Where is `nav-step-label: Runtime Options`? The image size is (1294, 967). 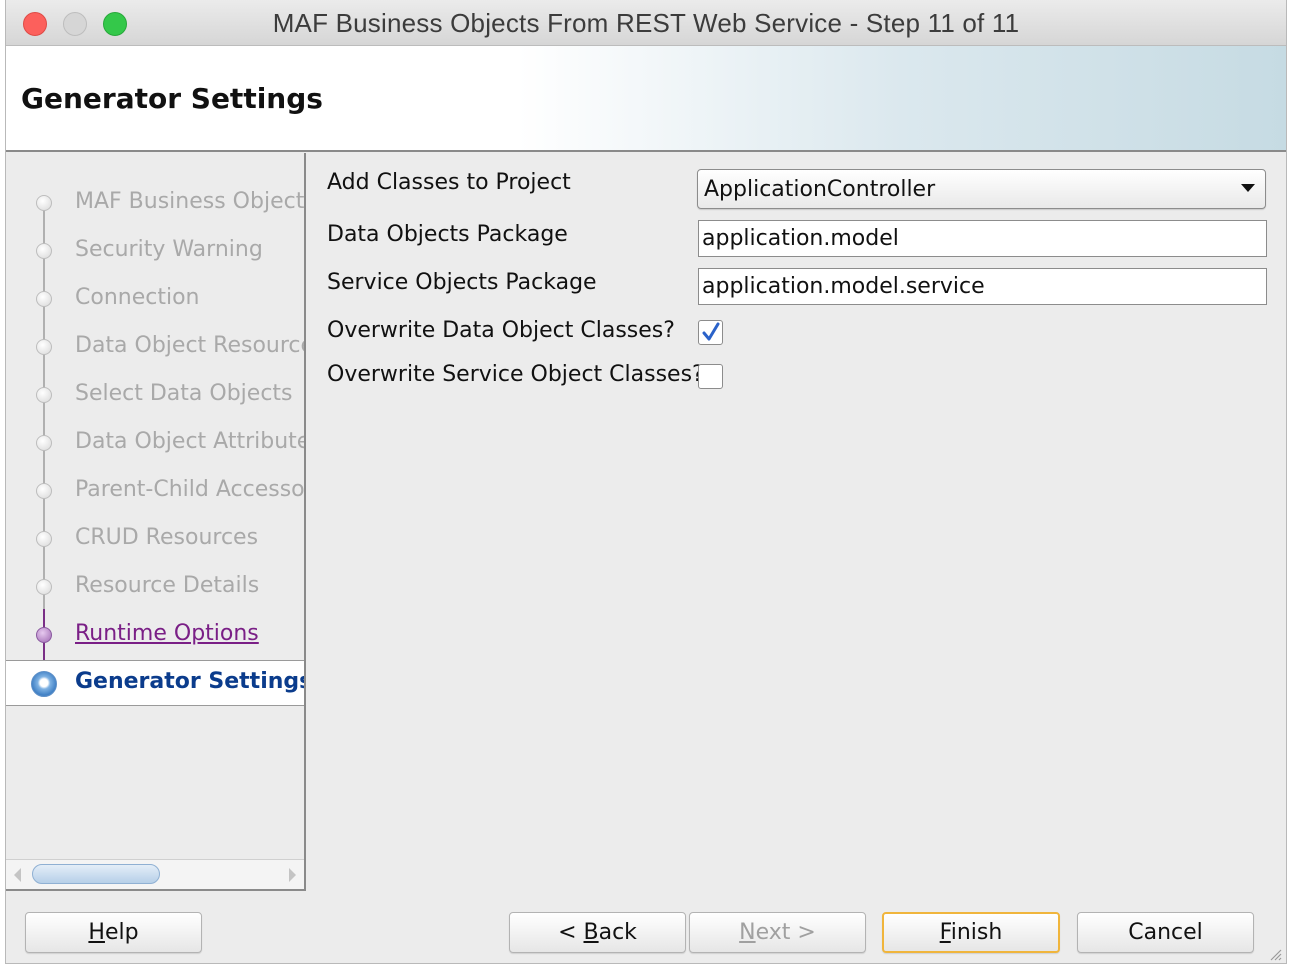
nav-step-label: Runtime Options is located at coordinates (167, 633).